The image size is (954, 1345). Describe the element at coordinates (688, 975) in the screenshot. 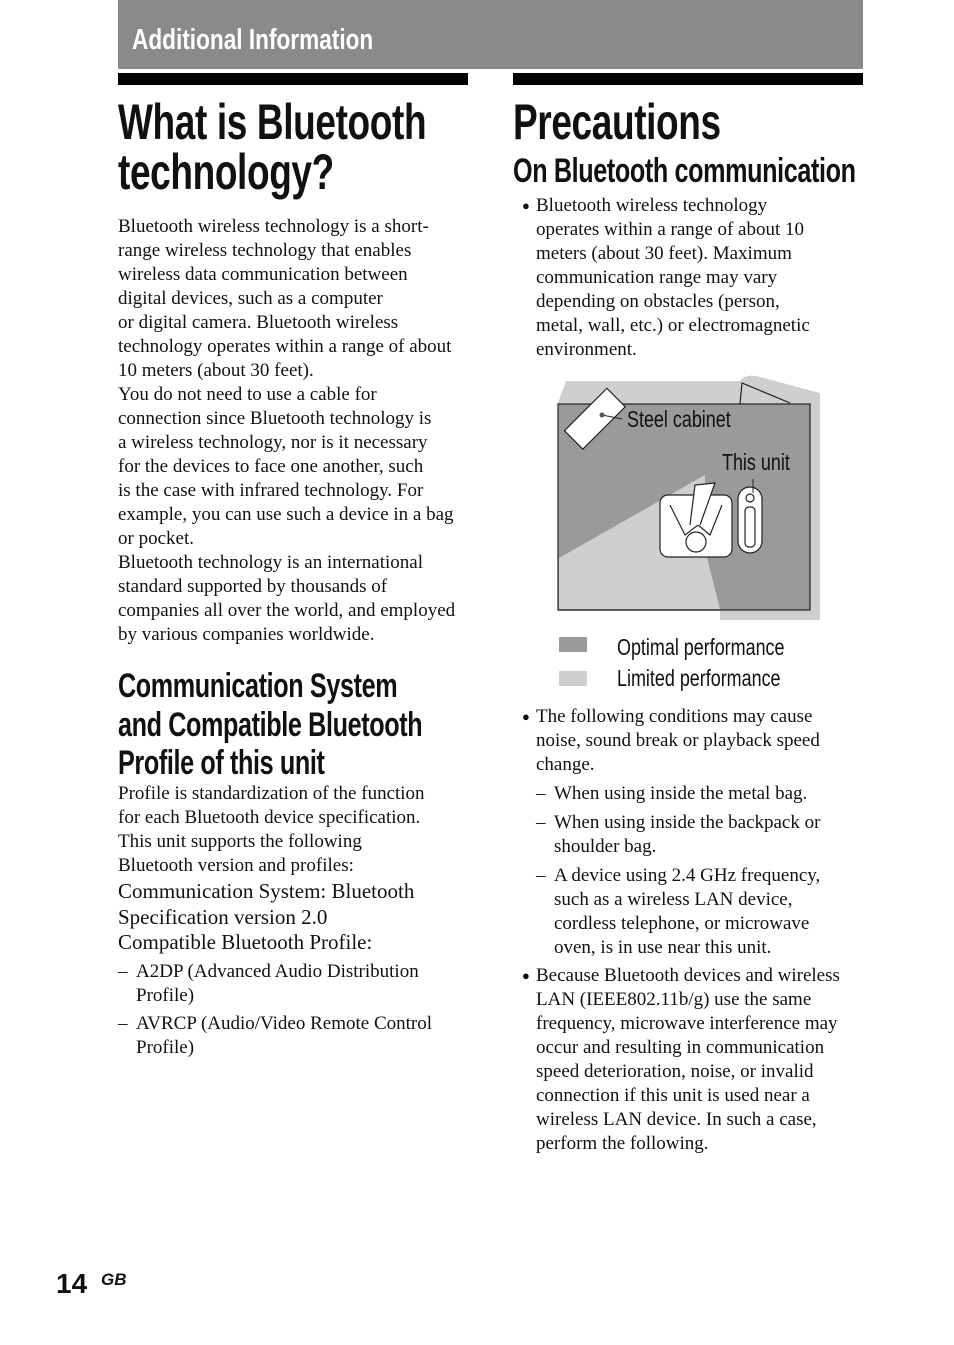

I see `text-line: Because Bluetooth devices and wireless` at that location.